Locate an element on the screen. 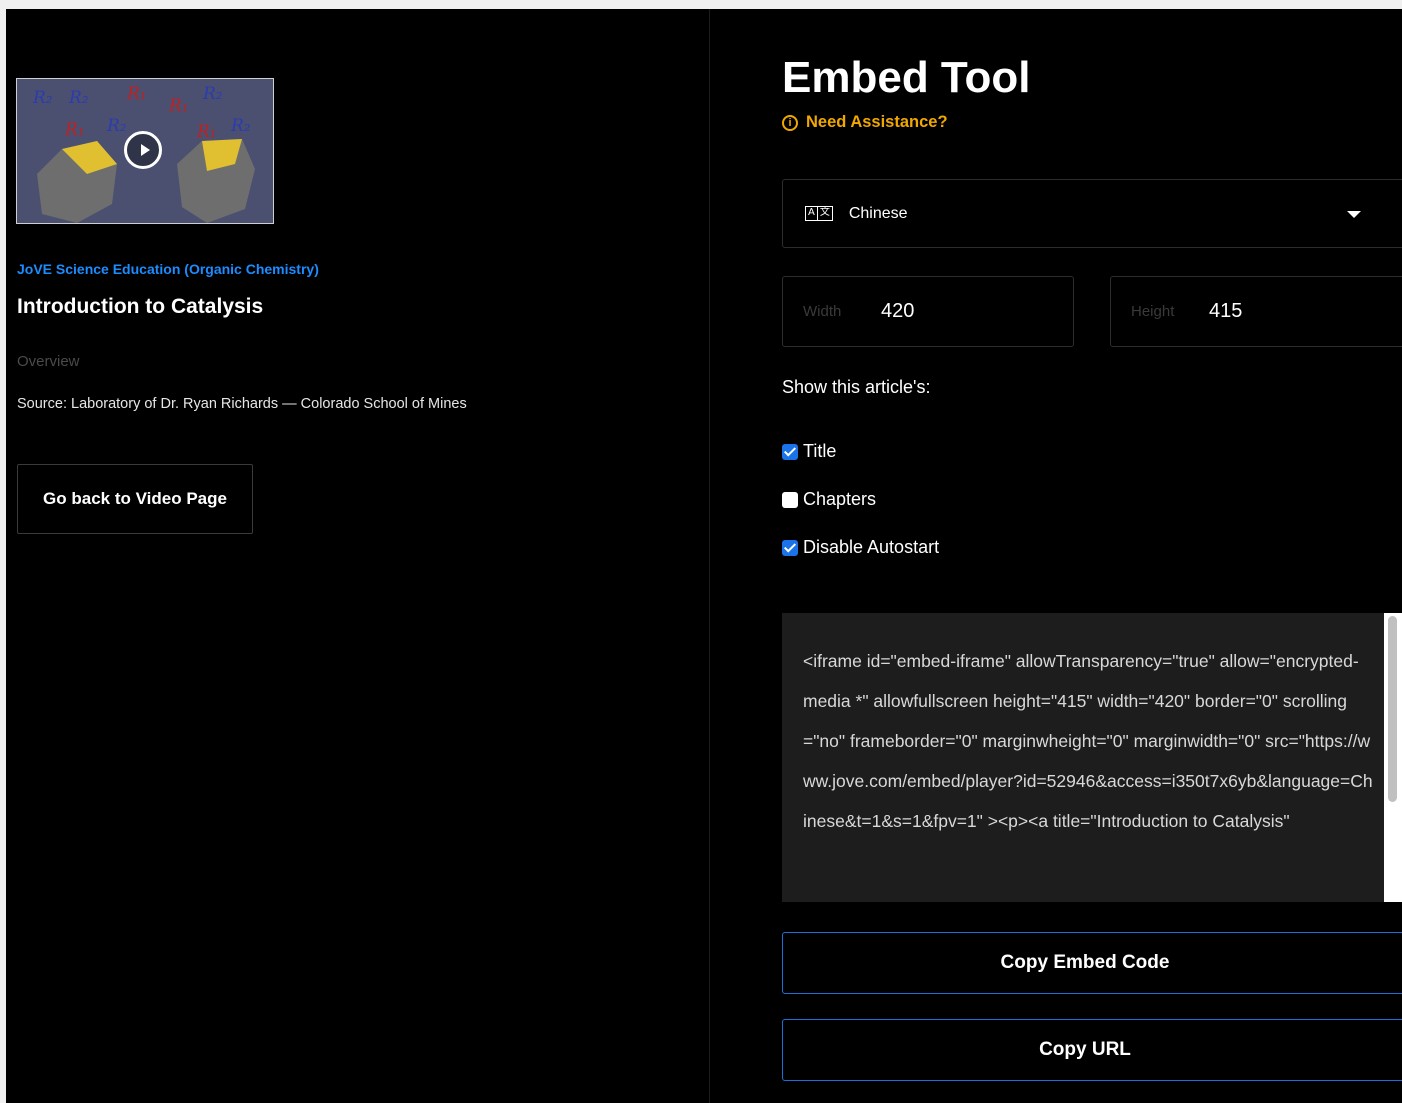 Image resolution: width=1402 pixels, height=1103 pixels. need-assistance-link: i Need Assistance? is located at coordinates (865, 122).